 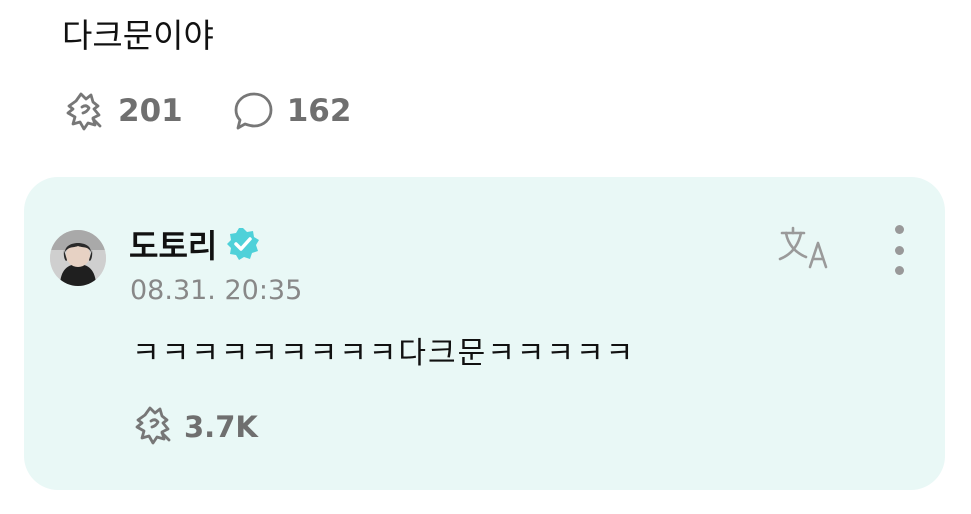 What do you see at coordinates (319, 111) in the screenshot?
I see `post-comment-count: 162` at bounding box center [319, 111].